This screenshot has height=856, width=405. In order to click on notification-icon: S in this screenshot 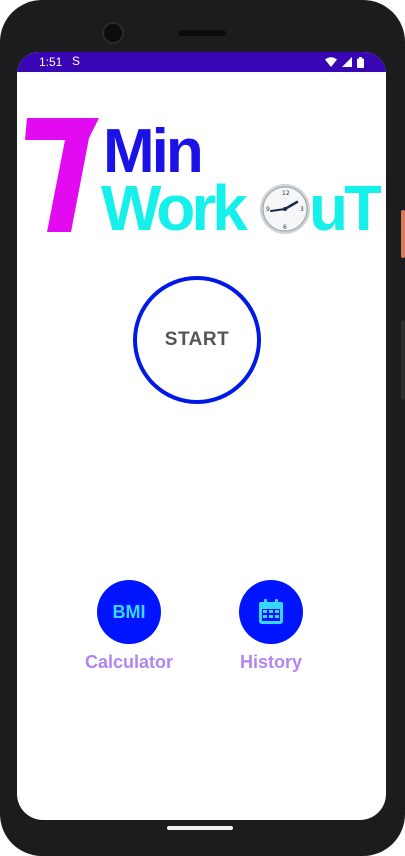, I will do `click(76, 61)`.